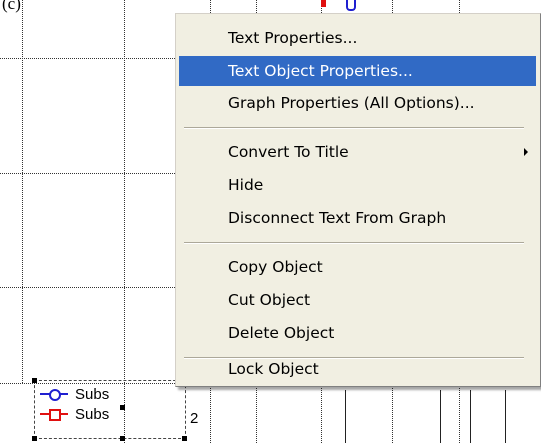  Describe the element at coordinates (357, 300) in the screenshot. I see `menu-item-cut-object: Cut Object` at that location.